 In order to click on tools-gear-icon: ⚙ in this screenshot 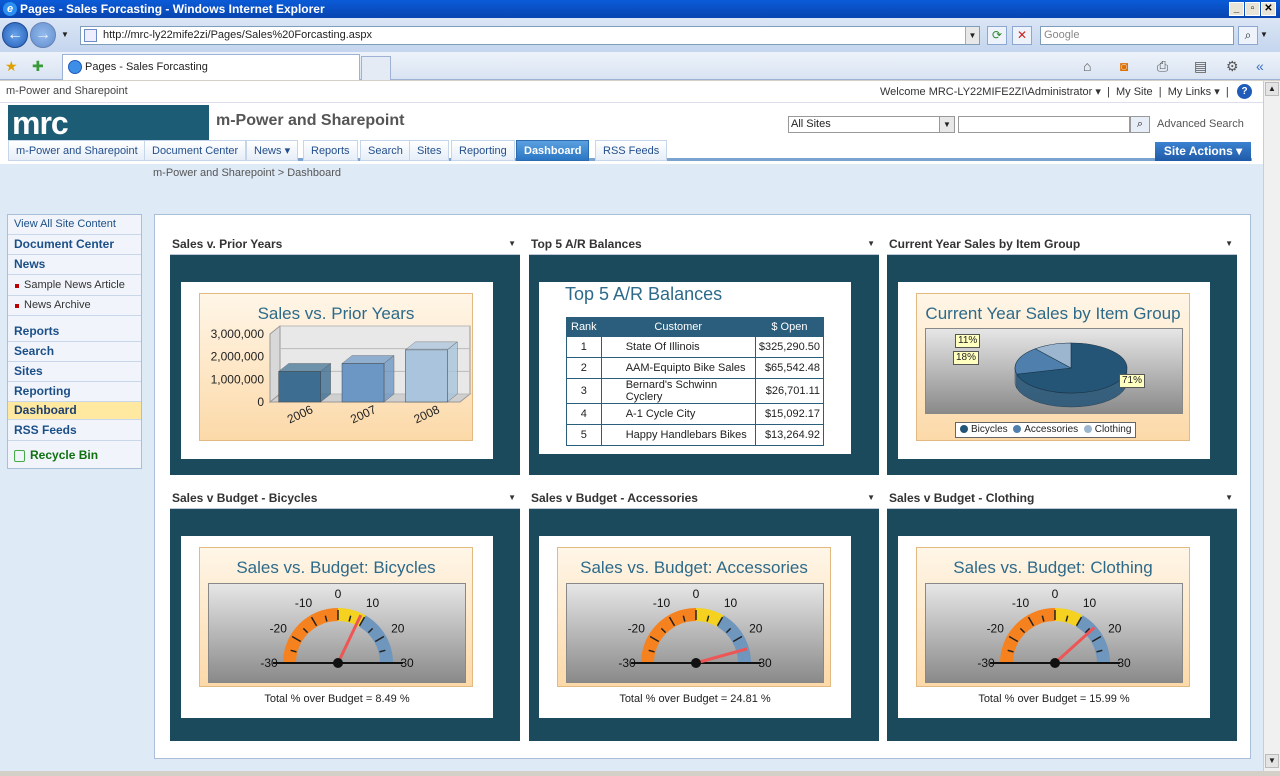, I will do `click(1232, 66)`.